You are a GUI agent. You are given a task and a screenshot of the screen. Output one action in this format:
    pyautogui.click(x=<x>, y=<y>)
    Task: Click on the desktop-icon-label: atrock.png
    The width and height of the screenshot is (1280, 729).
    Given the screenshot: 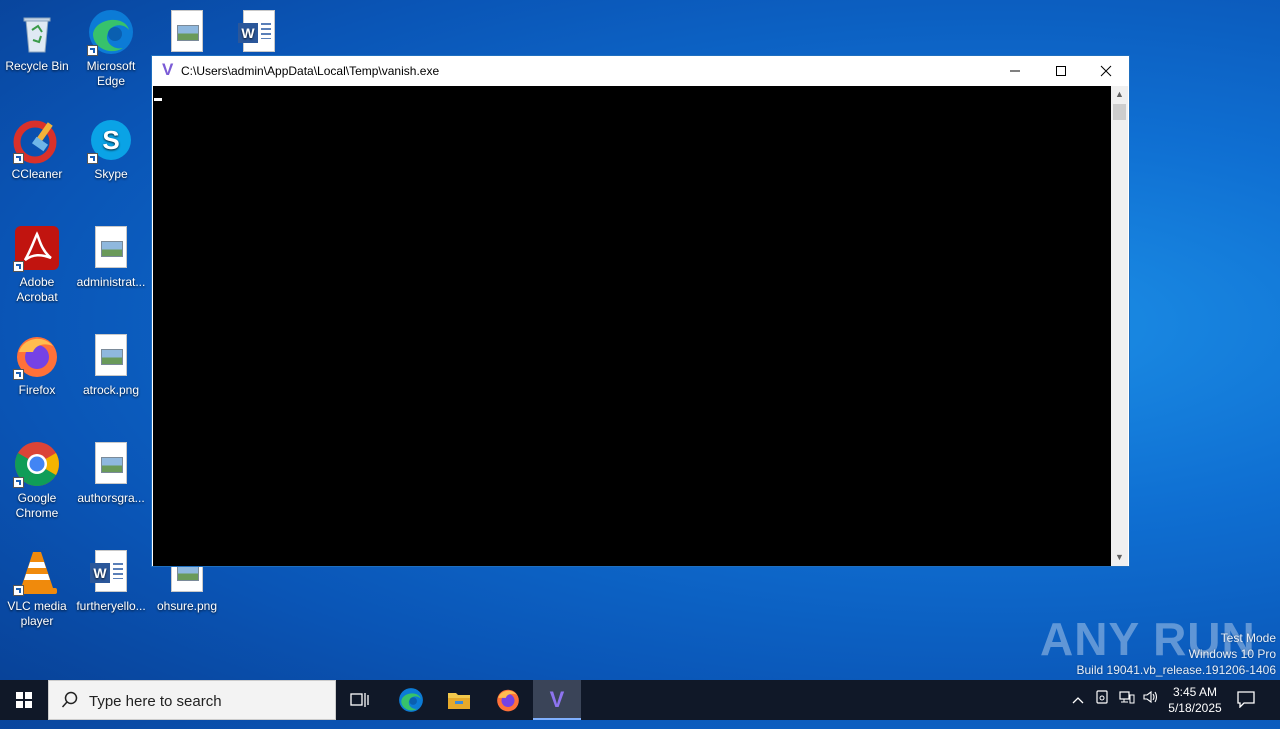 What is the action you would take?
    pyautogui.click(x=111, y=390)
    